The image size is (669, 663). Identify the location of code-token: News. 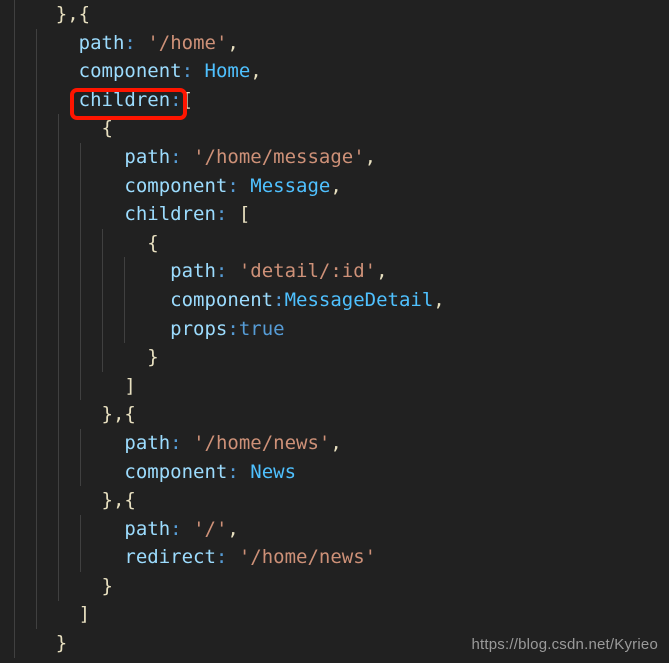
(273, 471).